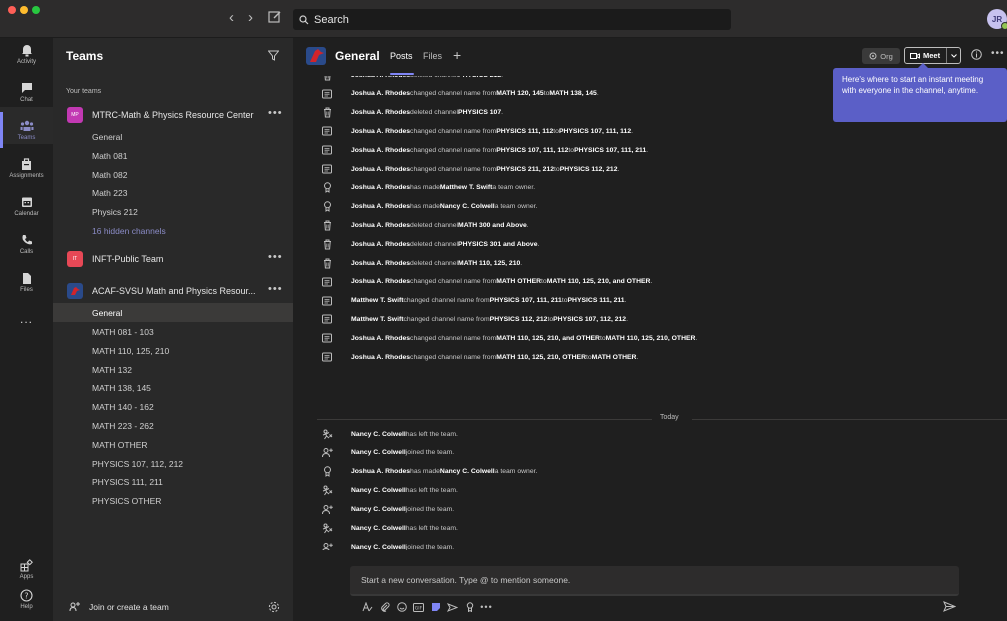 The width and height of the screenshot is (1007, 621). I want to click on meet-dropdown-chevron-down-icon, so click(953, 55).